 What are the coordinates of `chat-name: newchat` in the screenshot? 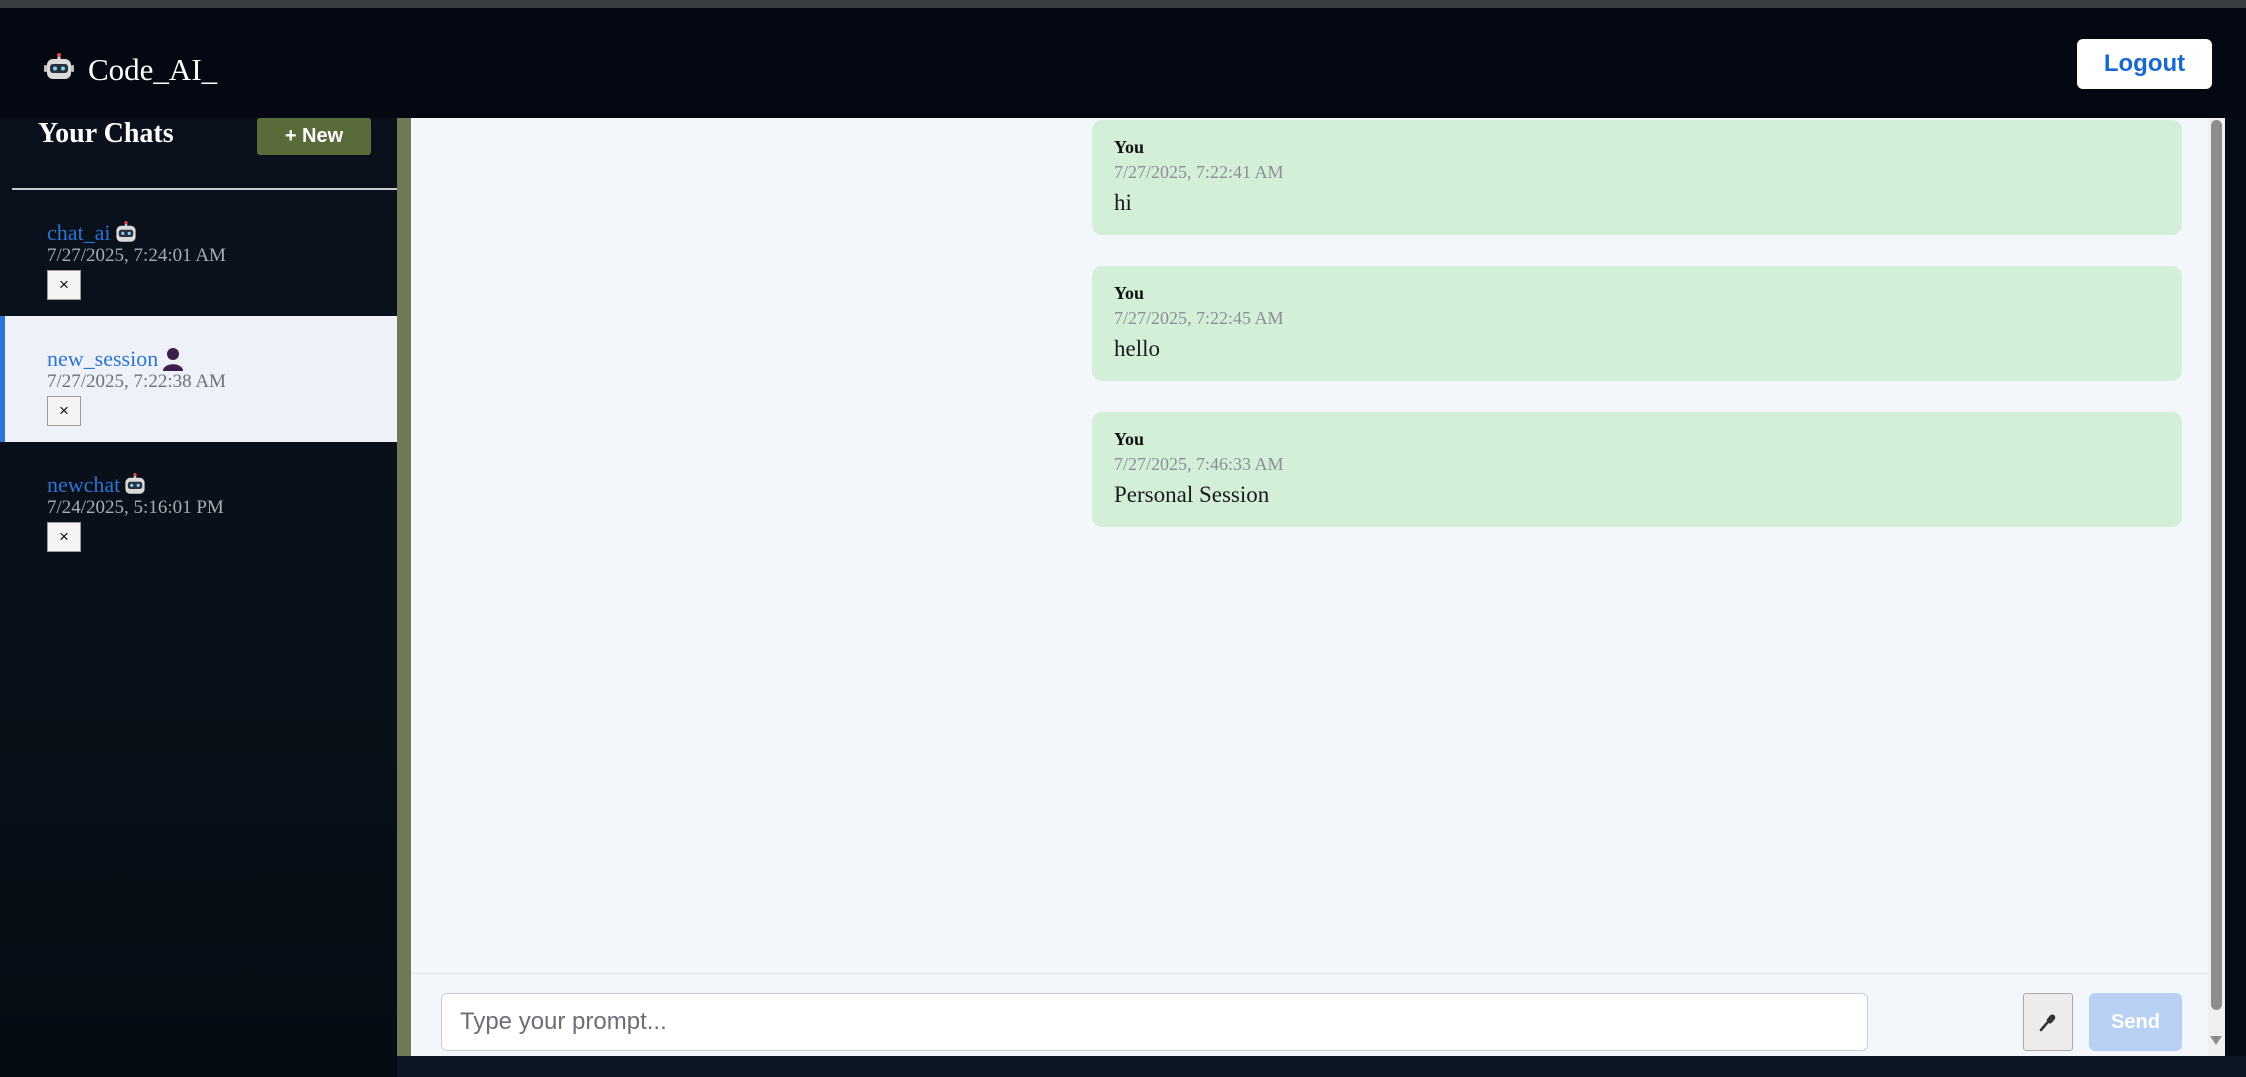 It's located at (97, 485).